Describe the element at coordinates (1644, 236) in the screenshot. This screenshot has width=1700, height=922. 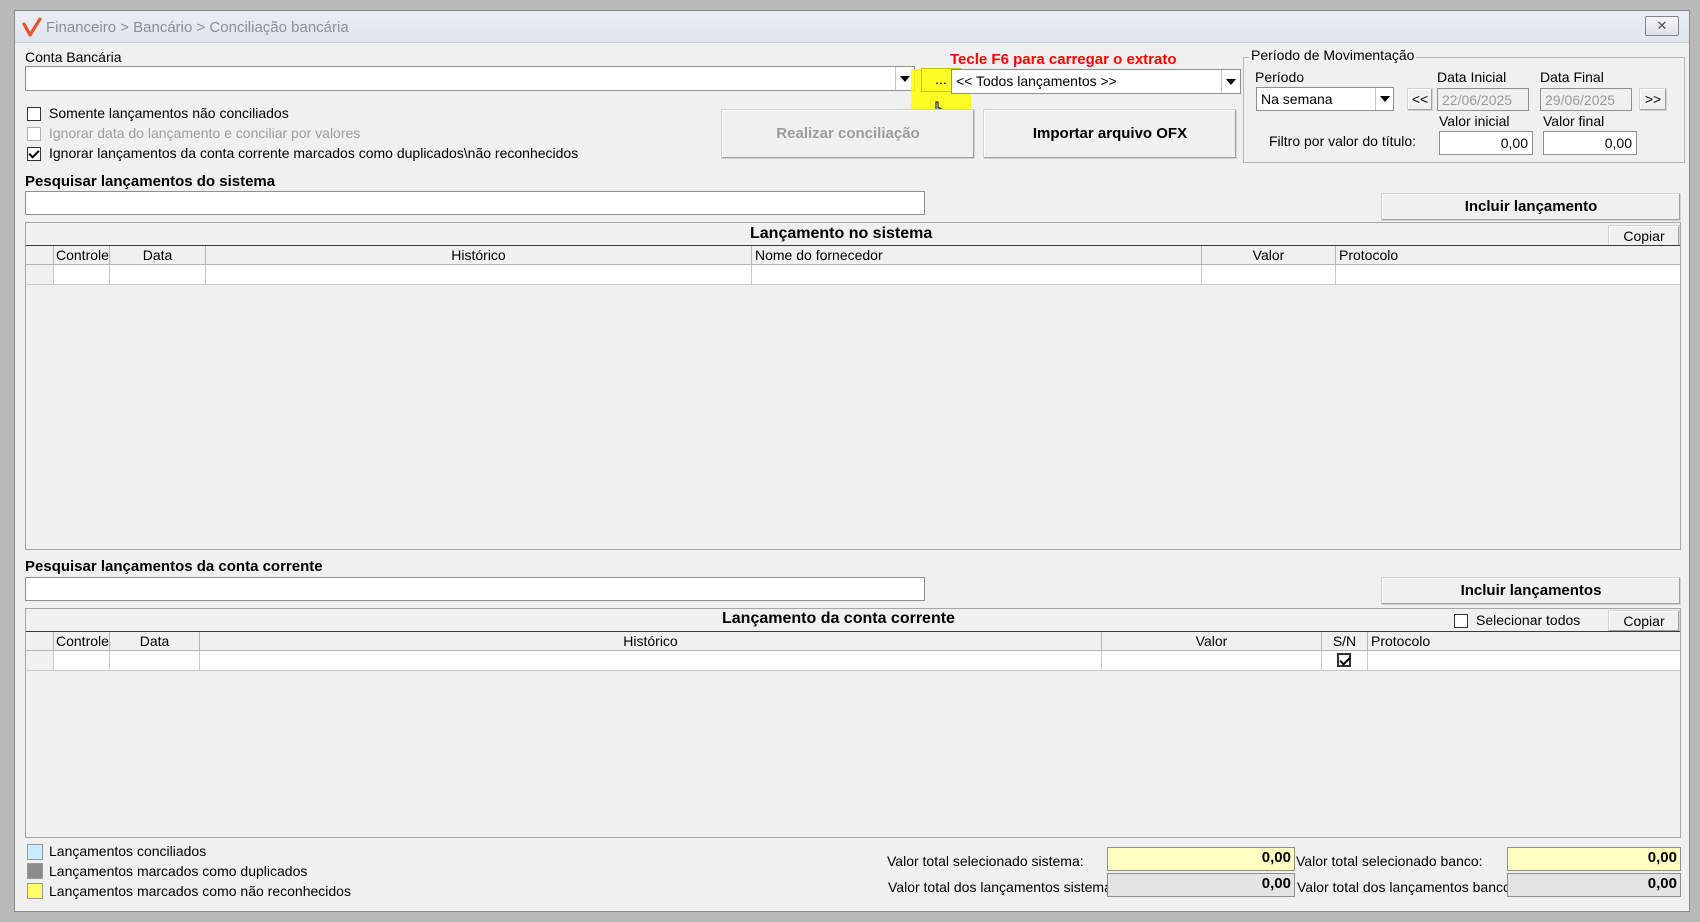
I see `system-copy-button: Copiar` at that location.